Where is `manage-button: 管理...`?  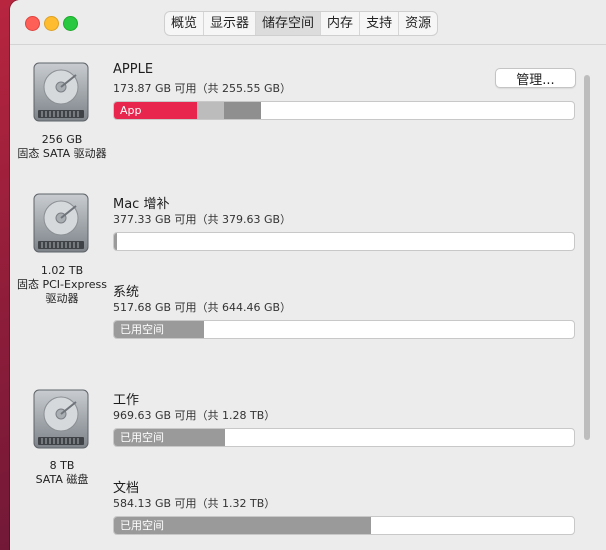
manage-button: 管理... is located at coordinates (535, 78).